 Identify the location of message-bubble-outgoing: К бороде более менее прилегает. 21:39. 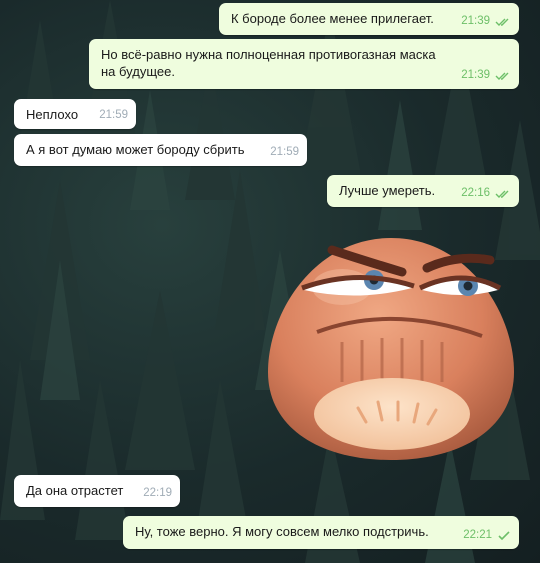
(369, 19).